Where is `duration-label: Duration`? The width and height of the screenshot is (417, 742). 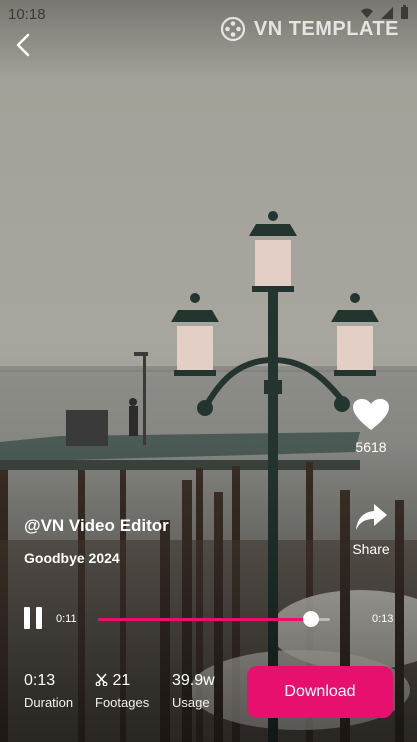
duration-label: Duration is located at coordinates (49, 702).